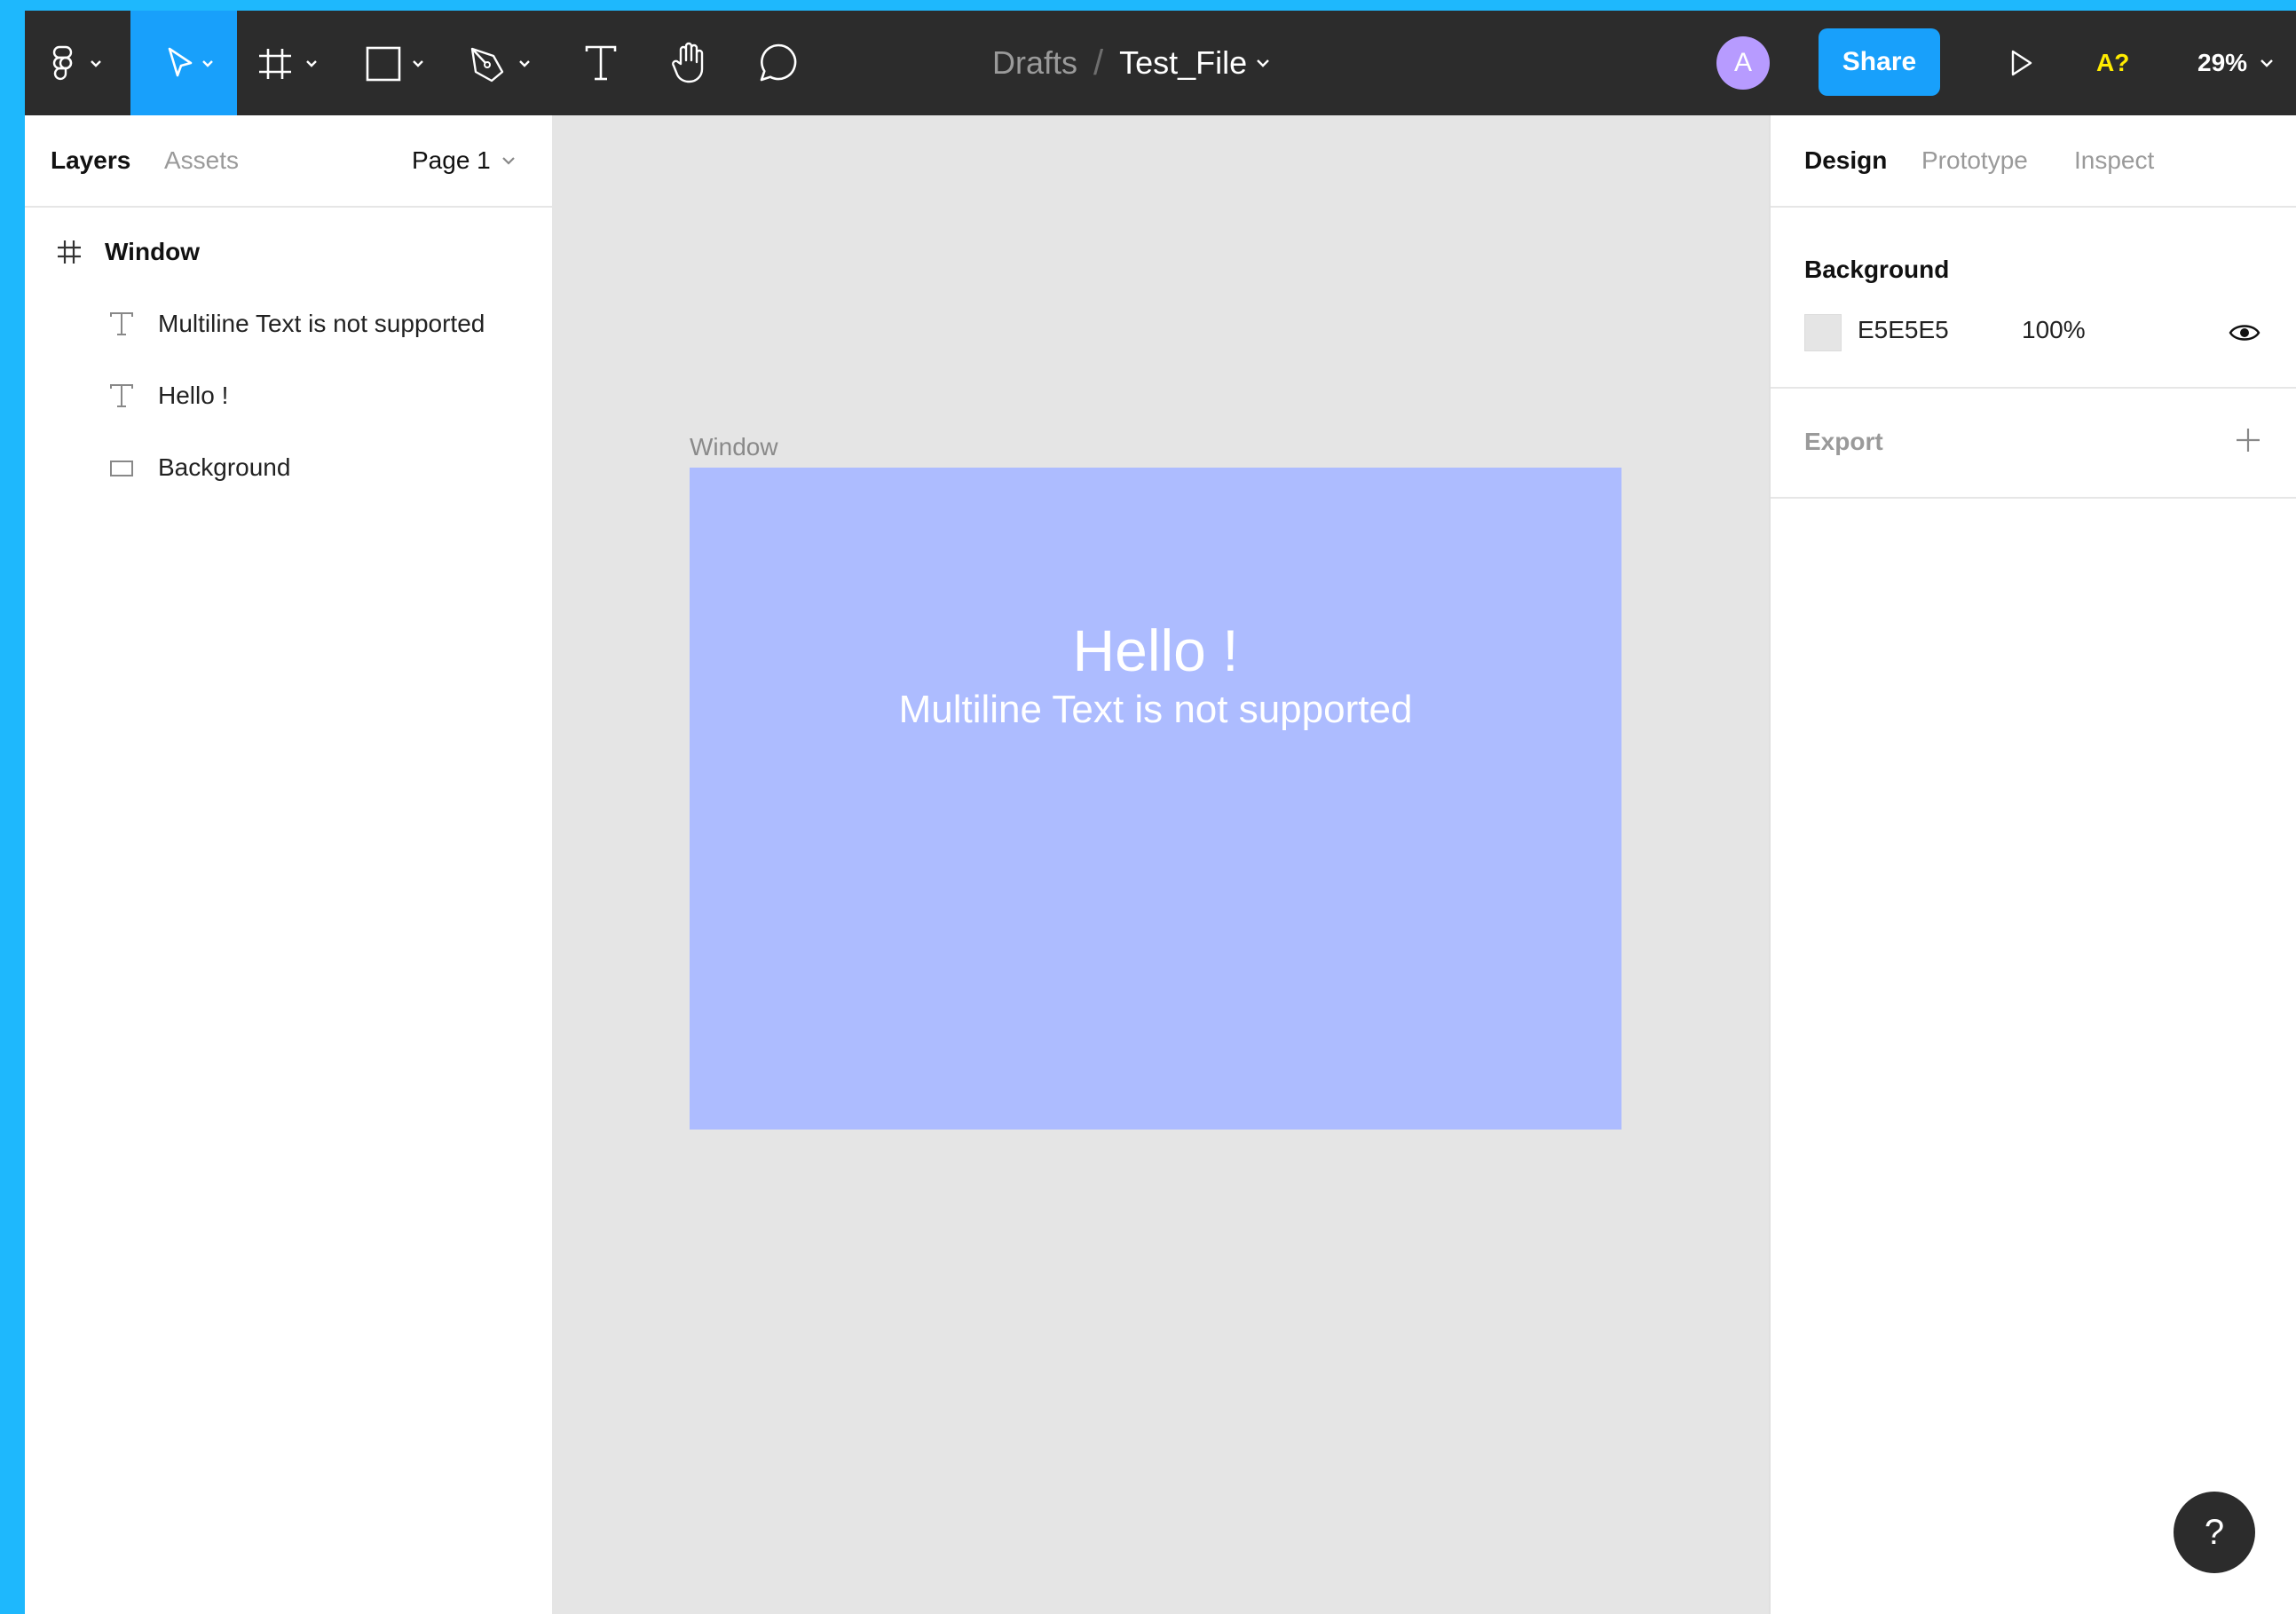  What do you see at coordinates (1743, 63) in the screenshot?
I see `avatar: A` at bounding box center [1743, 63].